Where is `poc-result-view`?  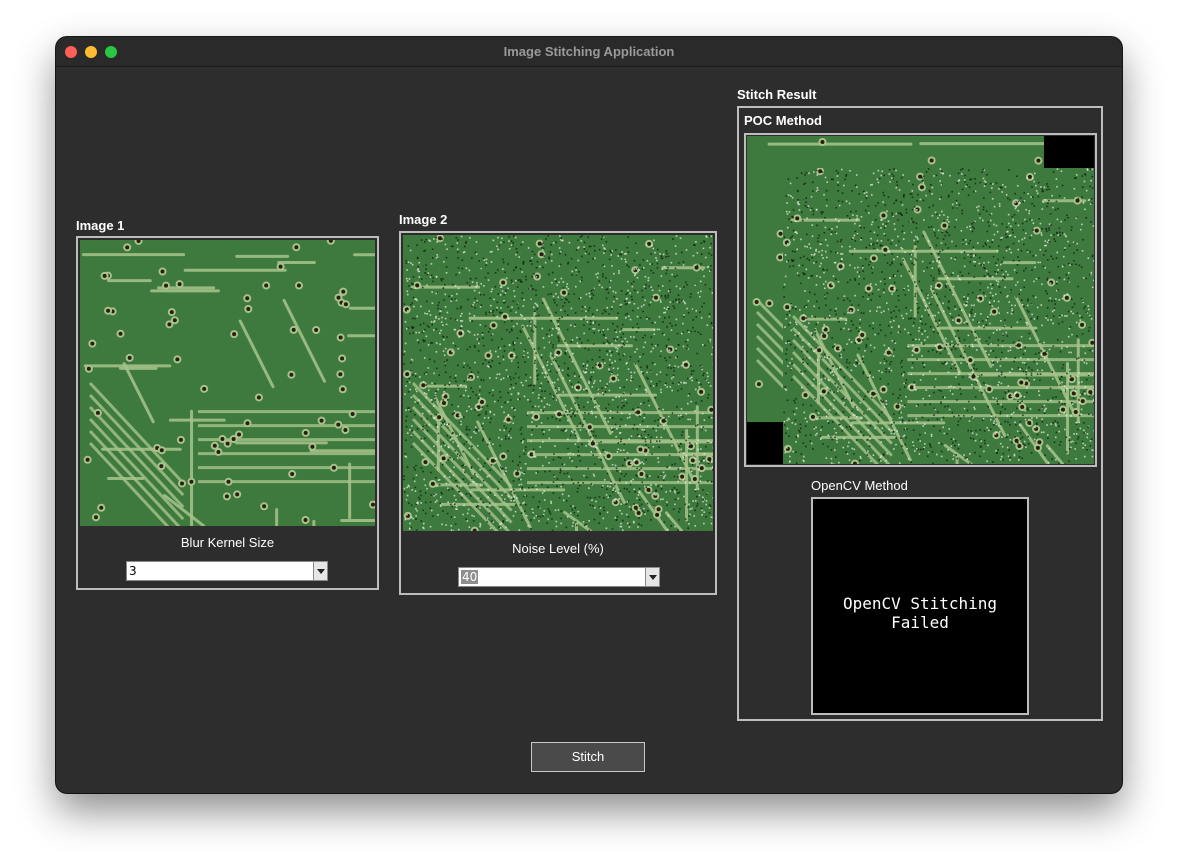 poc-result-view is located at coordinates (920, 300).